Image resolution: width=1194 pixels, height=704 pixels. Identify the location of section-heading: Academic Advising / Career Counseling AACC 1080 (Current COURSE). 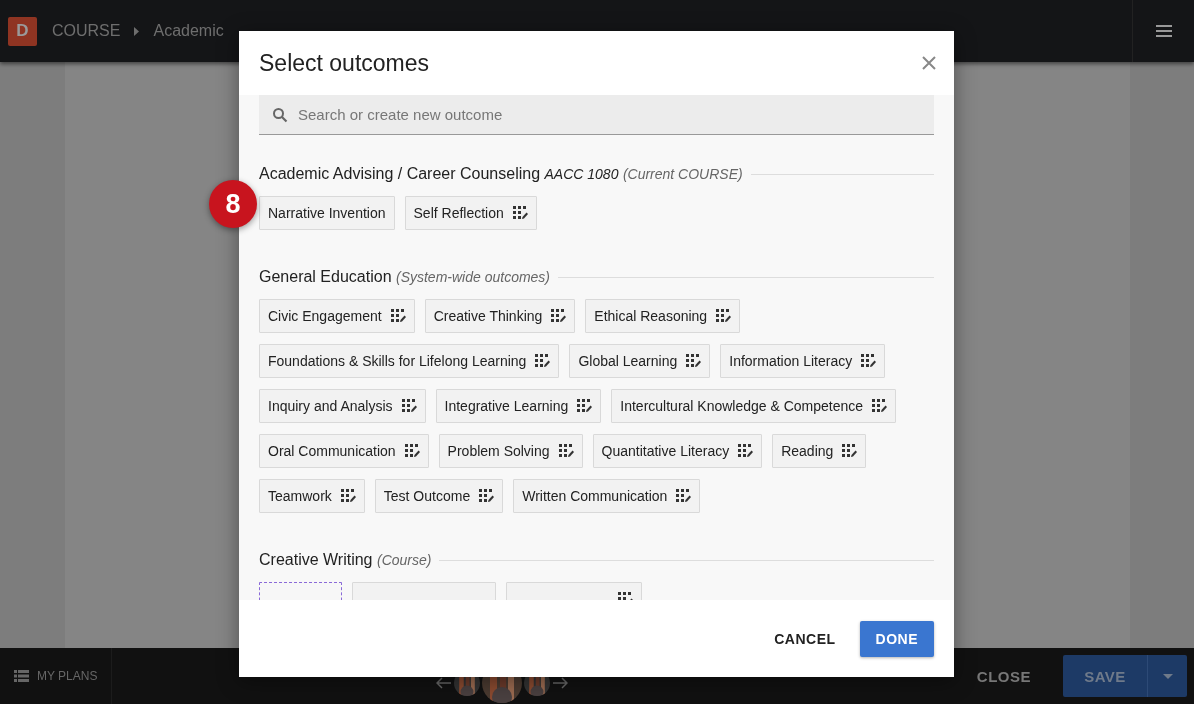
(501, 174).